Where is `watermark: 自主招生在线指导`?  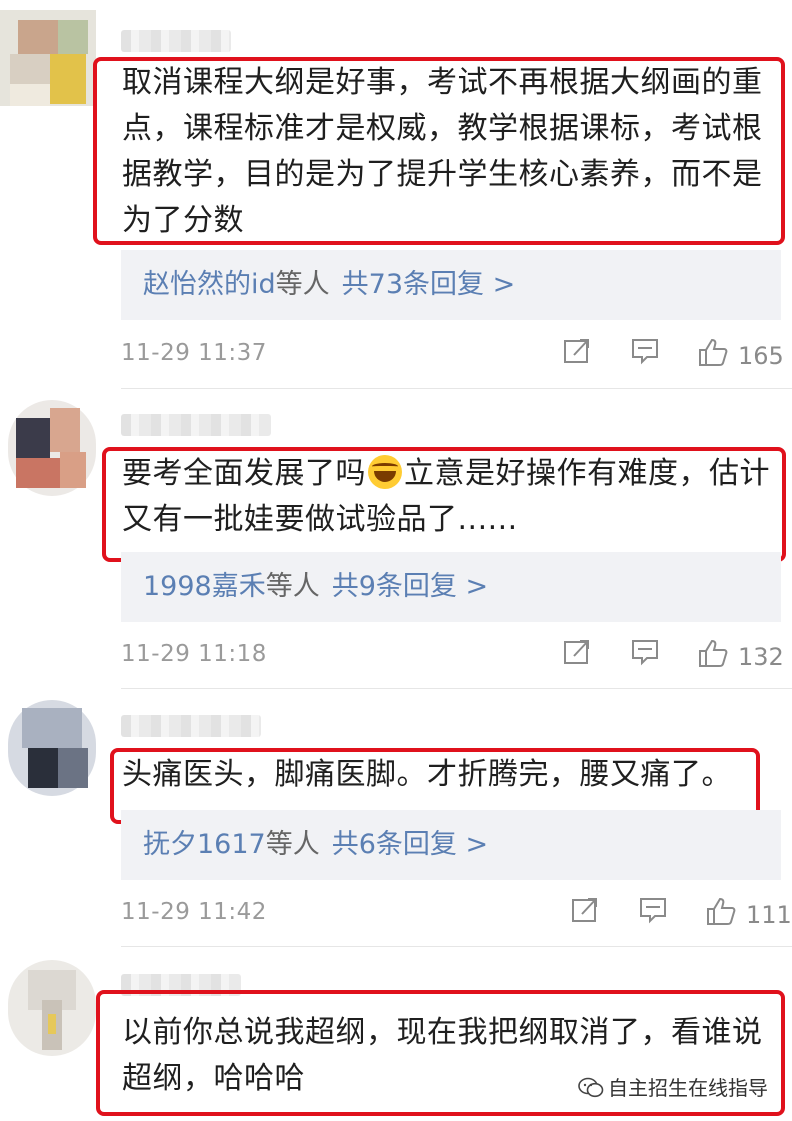
watermark: 自主招生在线指导 is located at coordinates (673, 1086).